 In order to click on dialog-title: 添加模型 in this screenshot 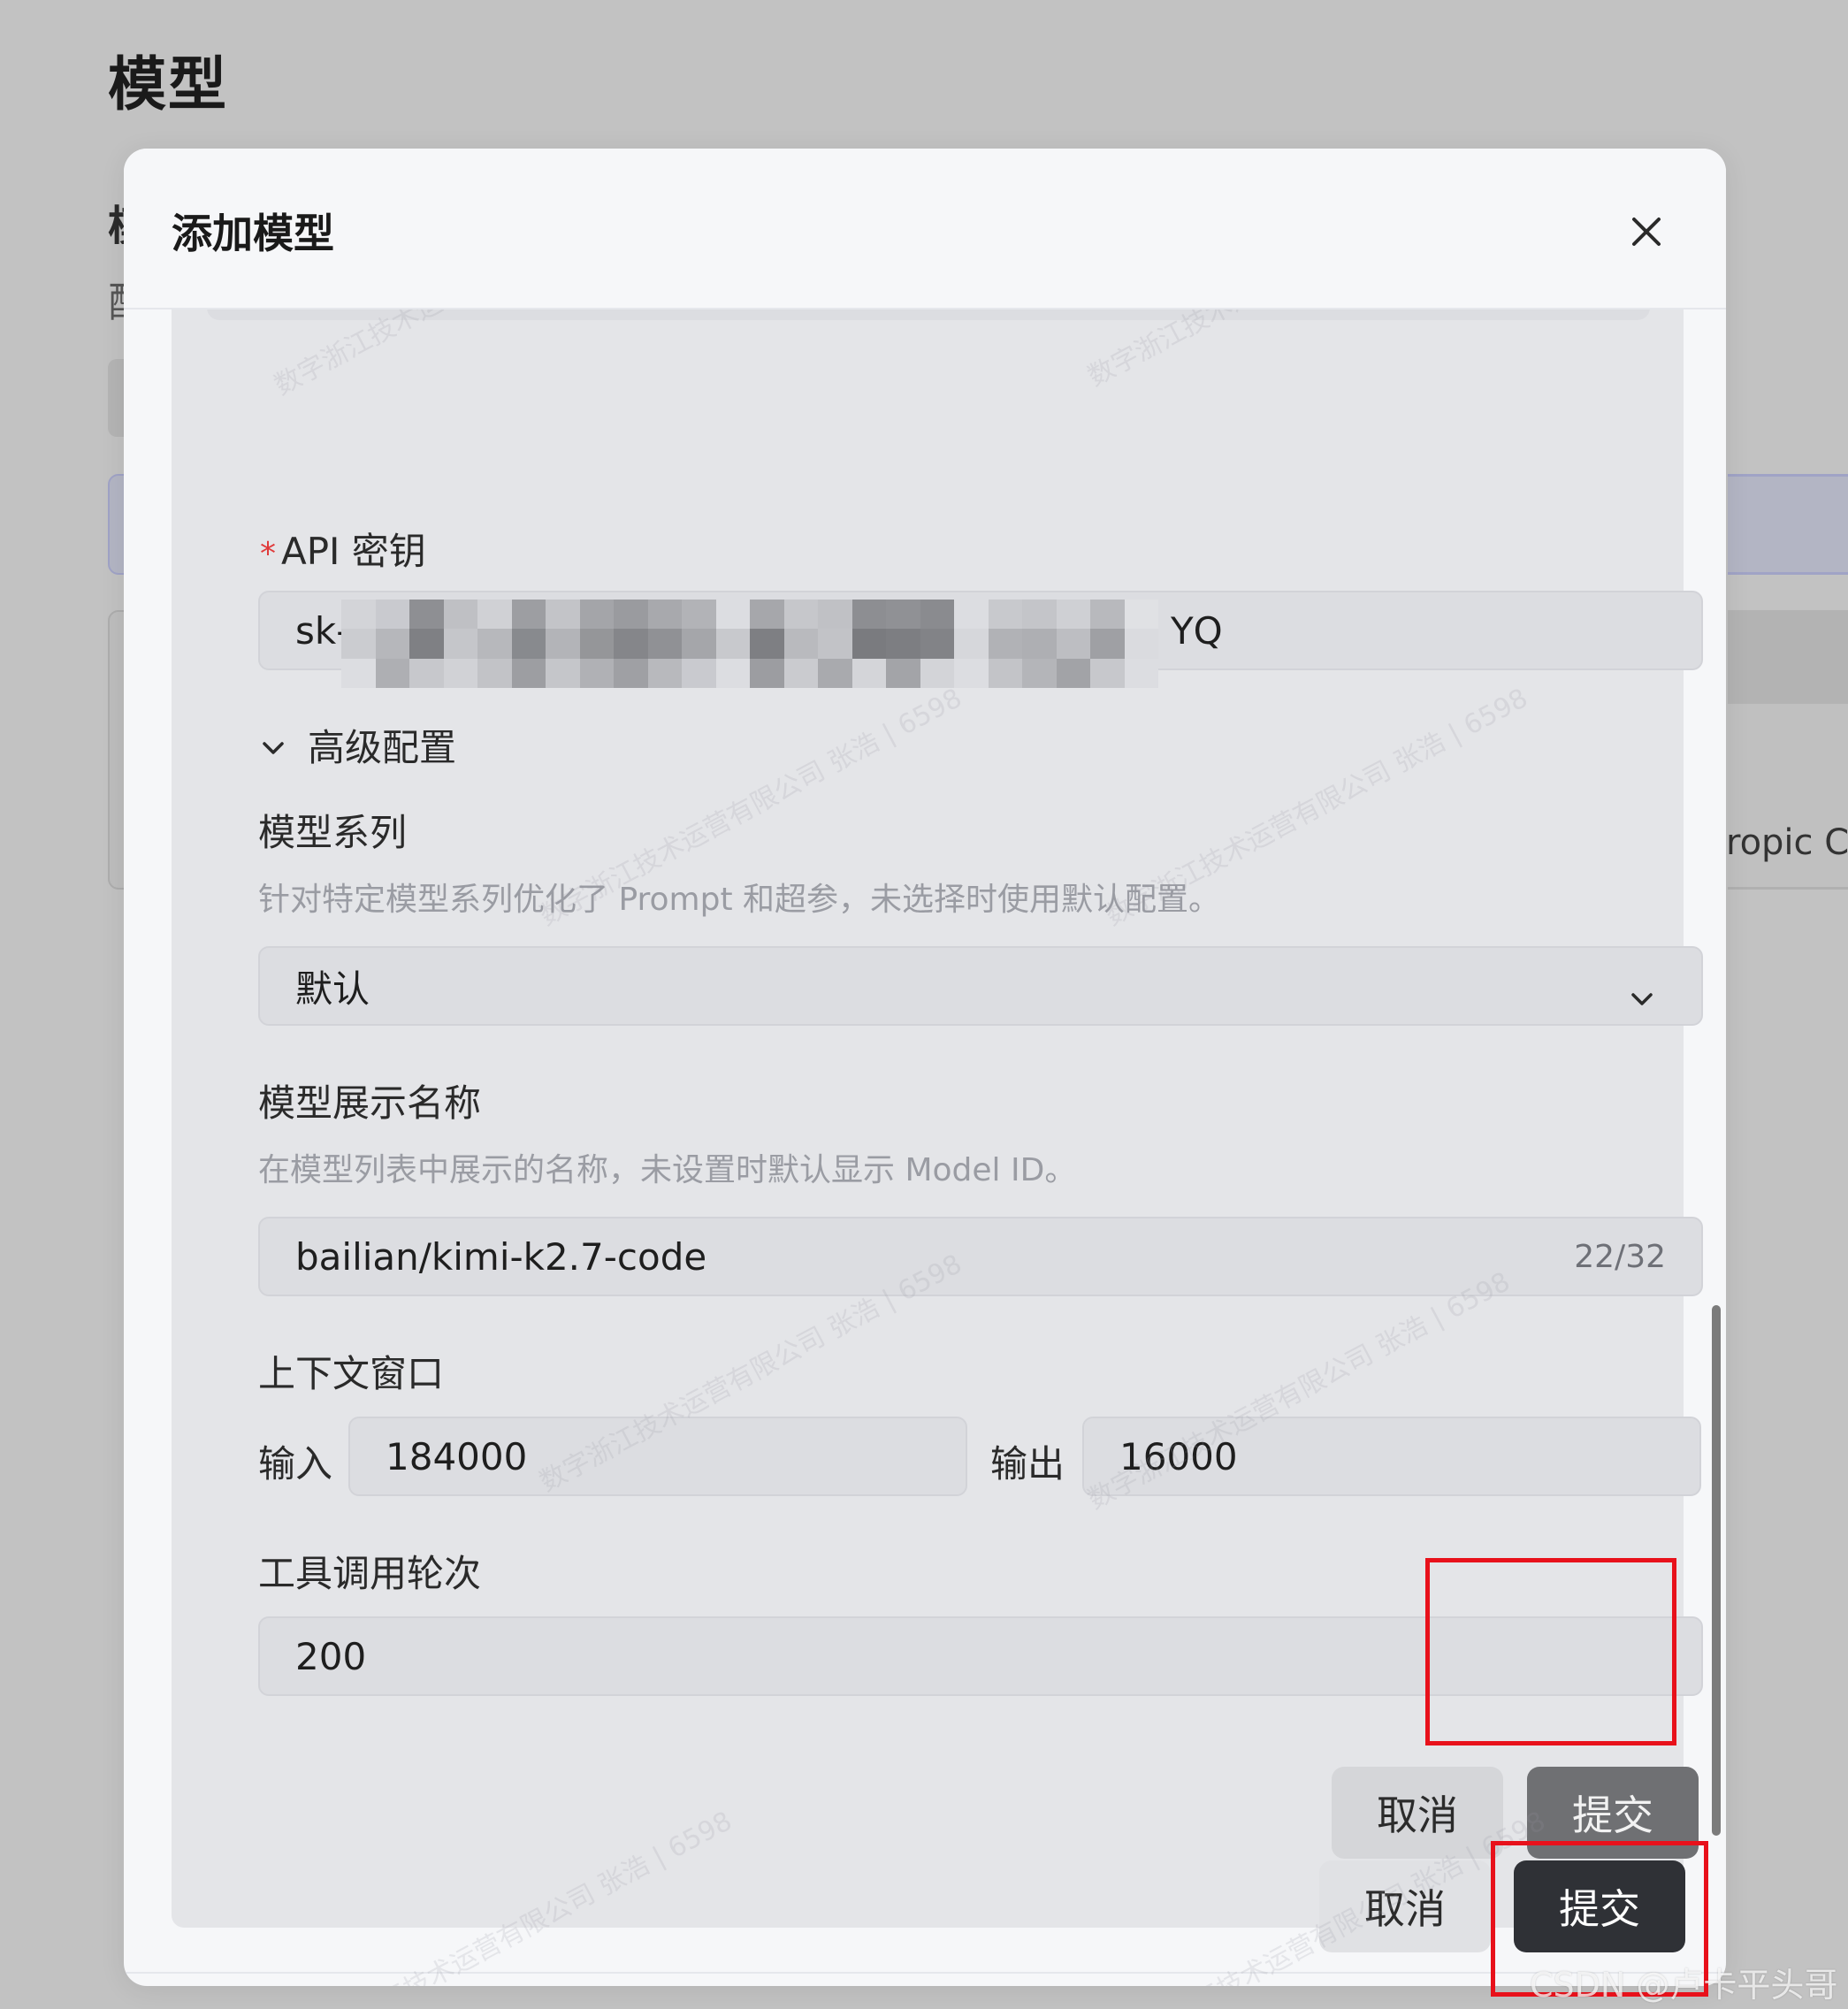, I will do `click(253, 233)`.